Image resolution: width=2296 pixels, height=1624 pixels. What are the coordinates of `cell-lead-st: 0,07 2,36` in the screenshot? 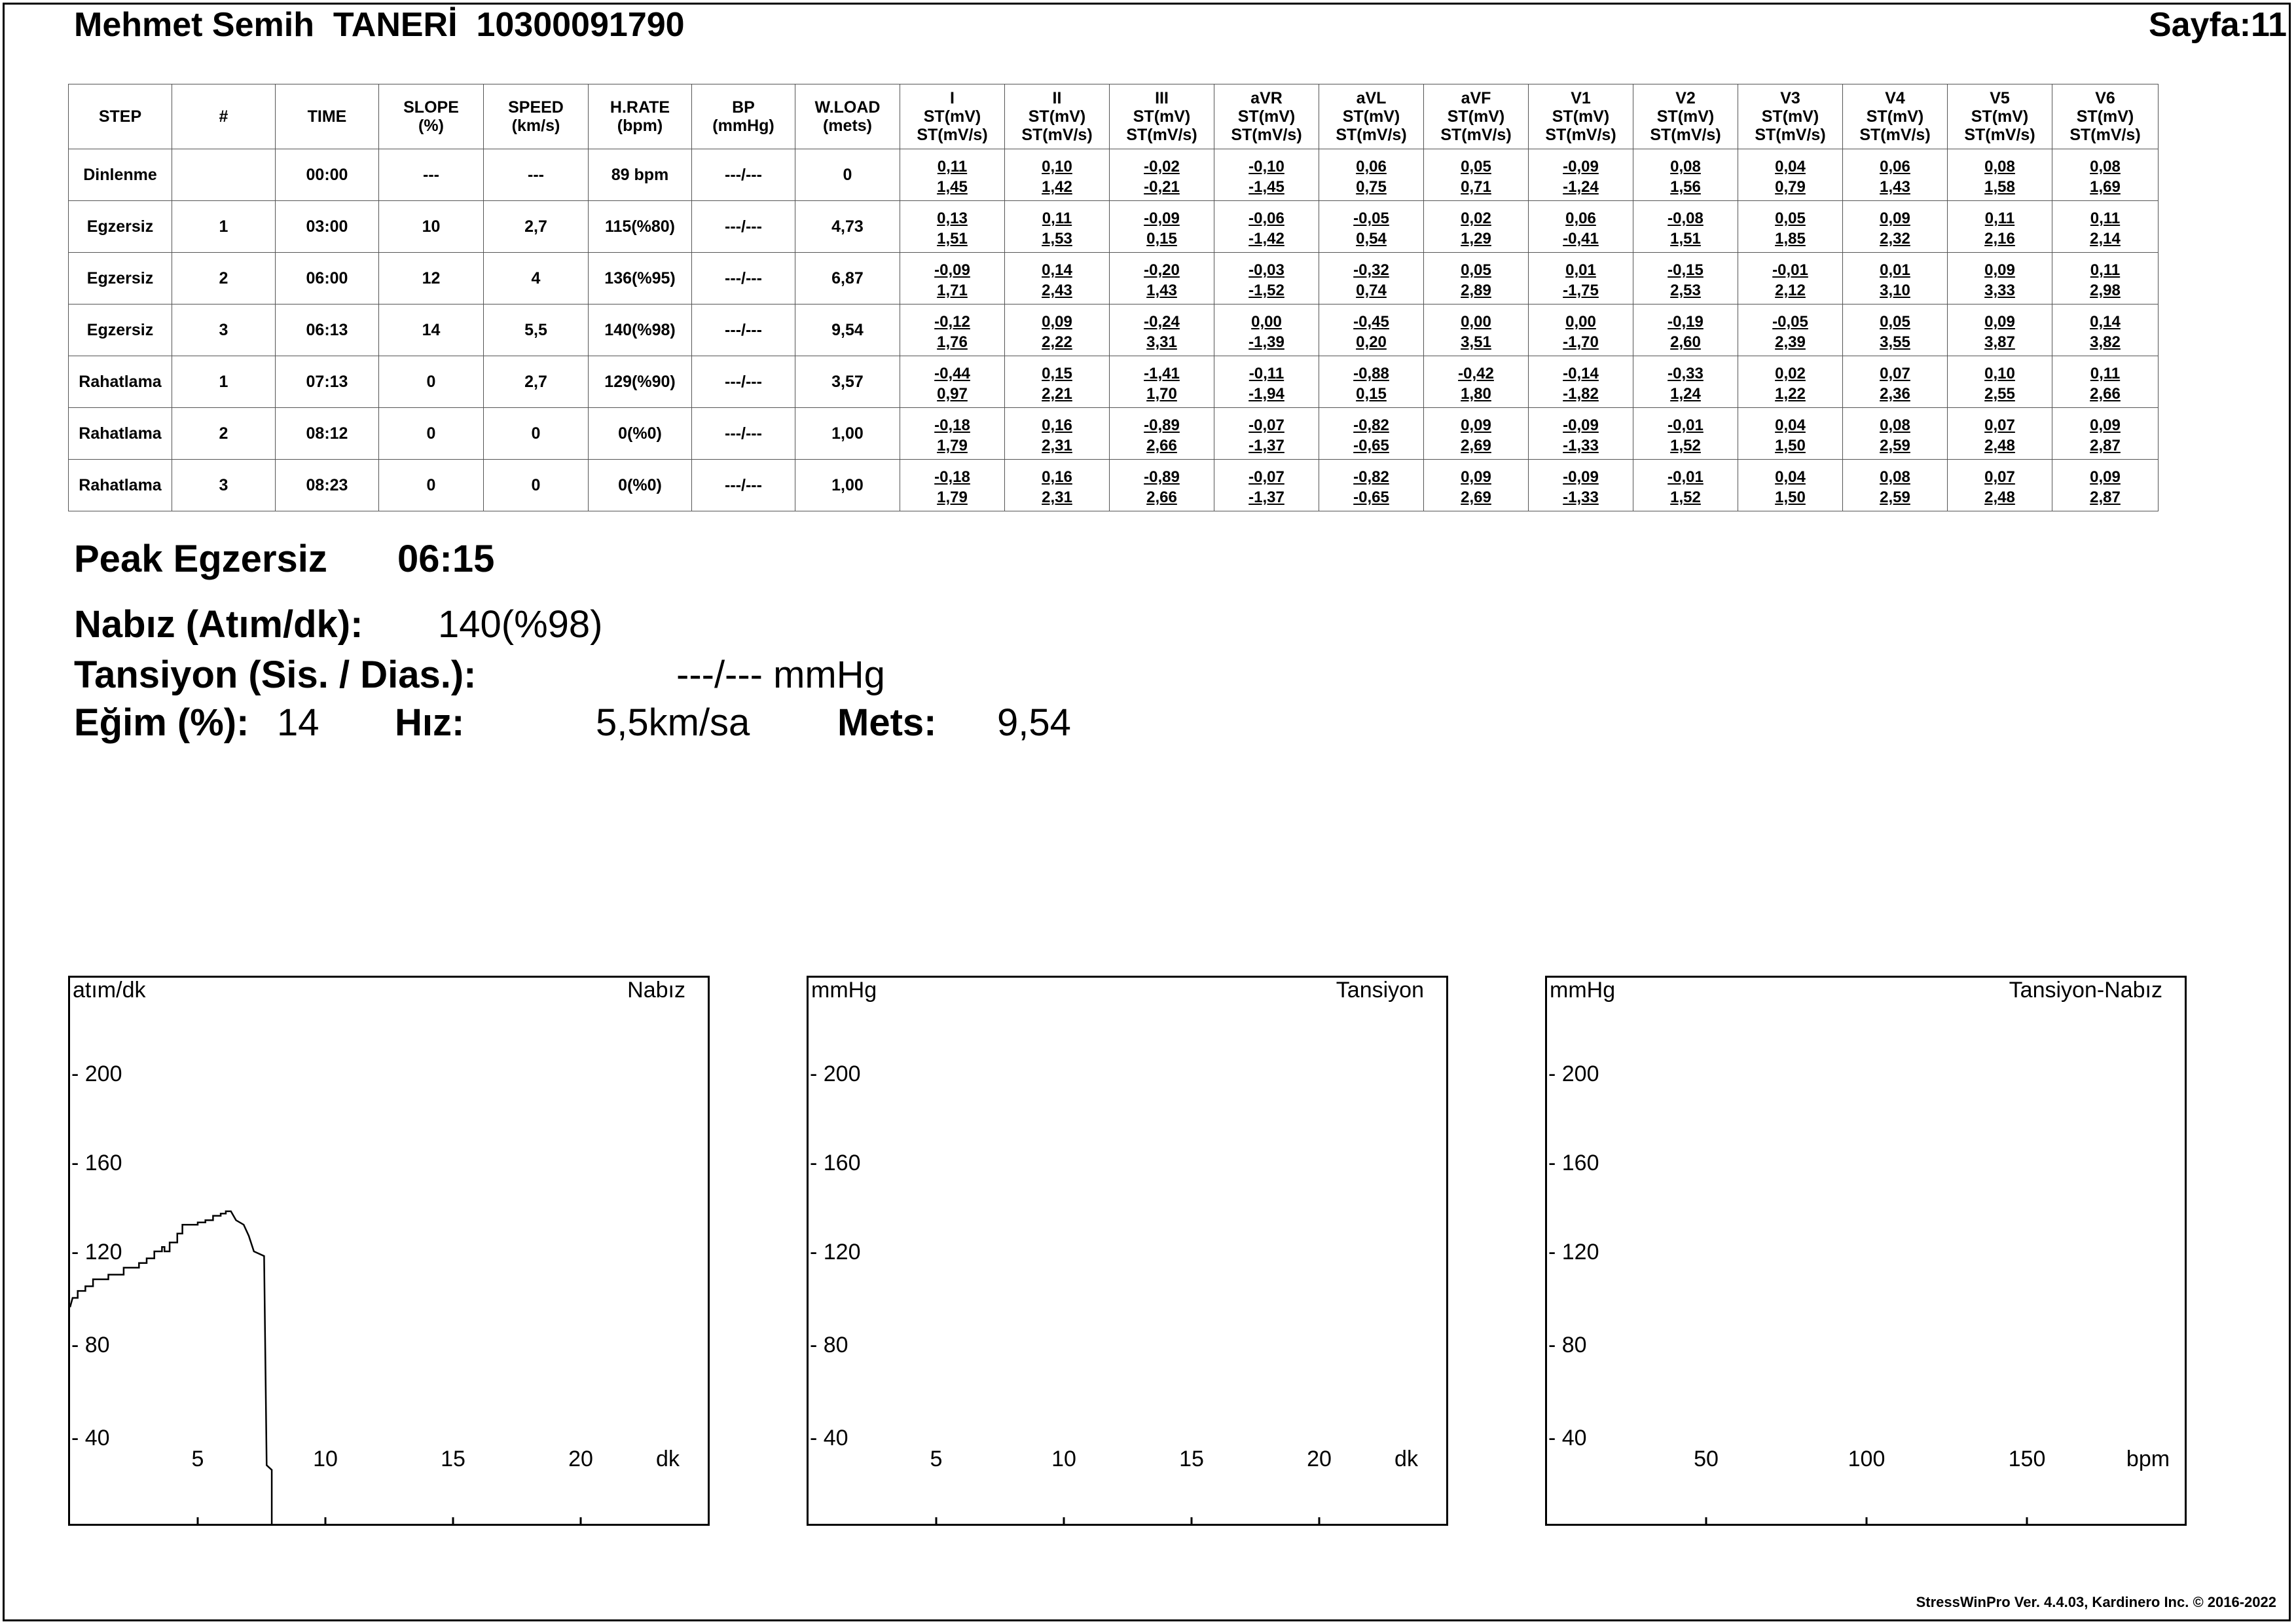 It's located at (1895, 382).